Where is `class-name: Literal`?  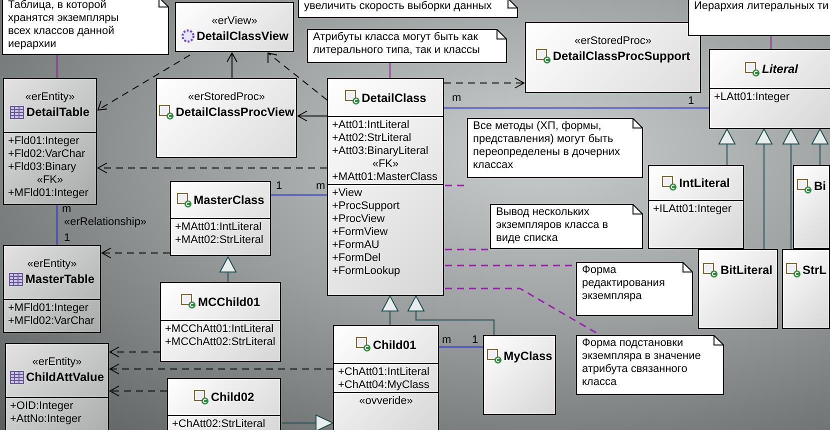 class-name: Literal is located at coordinates (780, 69).